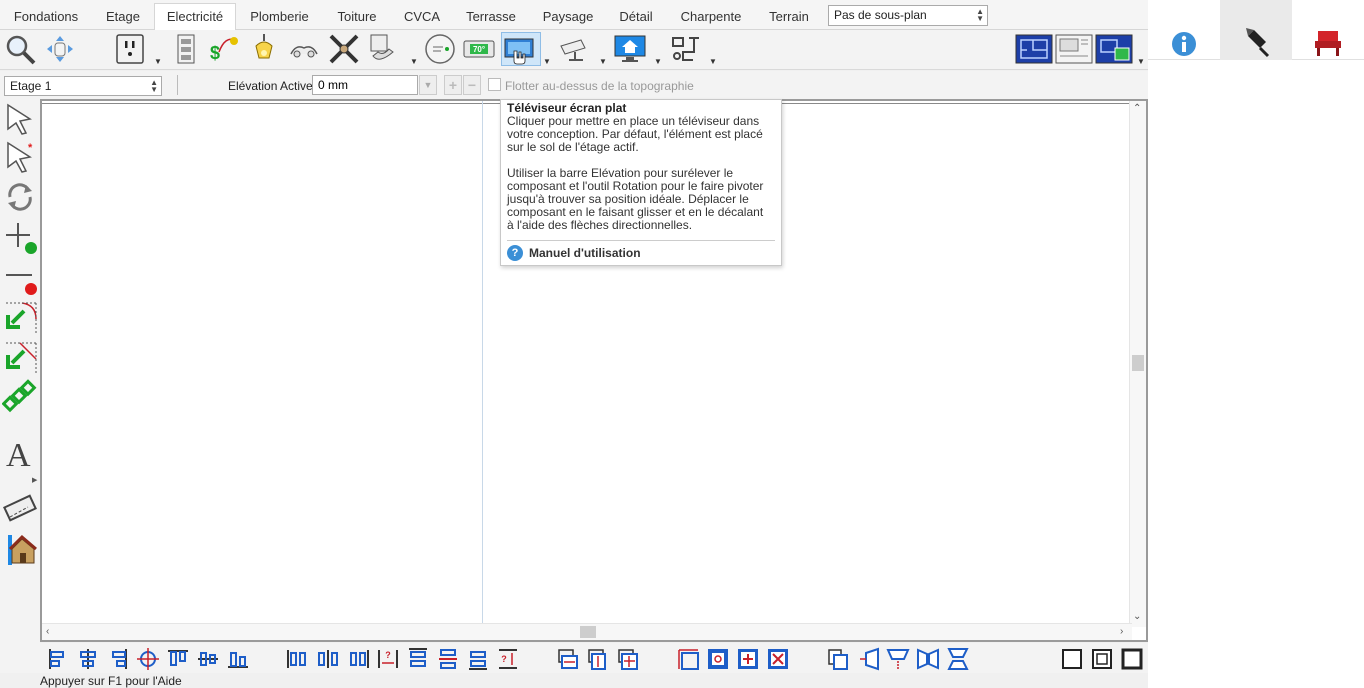 The height and width of the screenshot is (688, 1364). What do you see at coordinates (711, 17) in the screenshot?
I see `tab-charpente: Charpente` at bounding box center [711, 17].